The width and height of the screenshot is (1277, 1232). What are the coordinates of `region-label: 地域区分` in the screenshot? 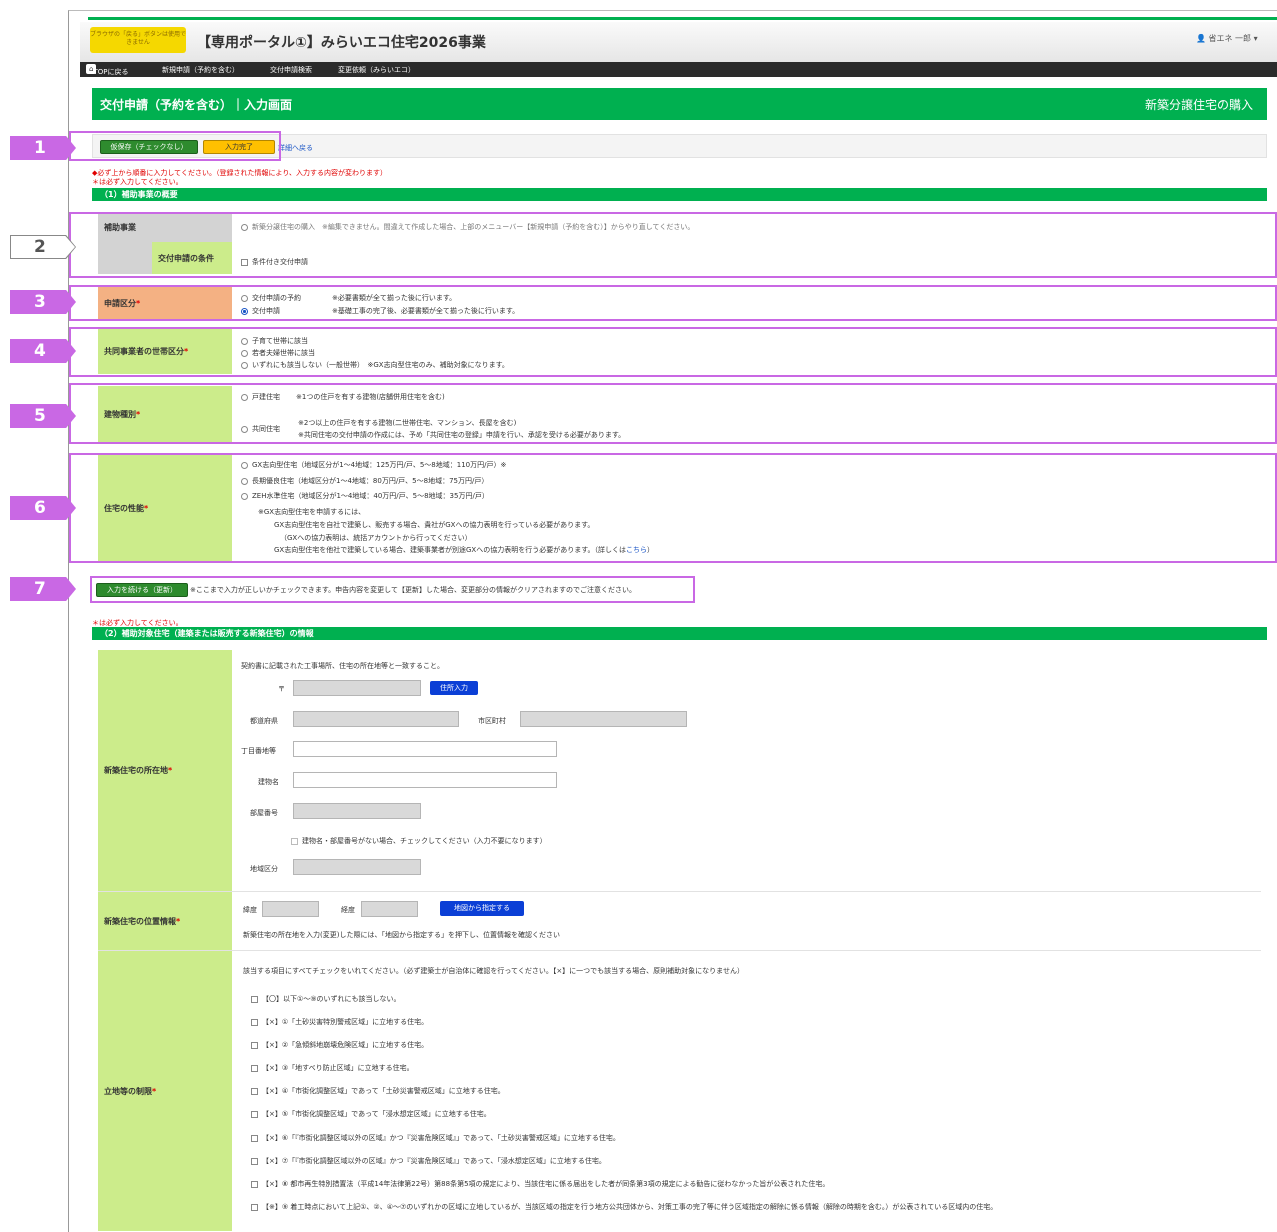 It's located at (264, 869).